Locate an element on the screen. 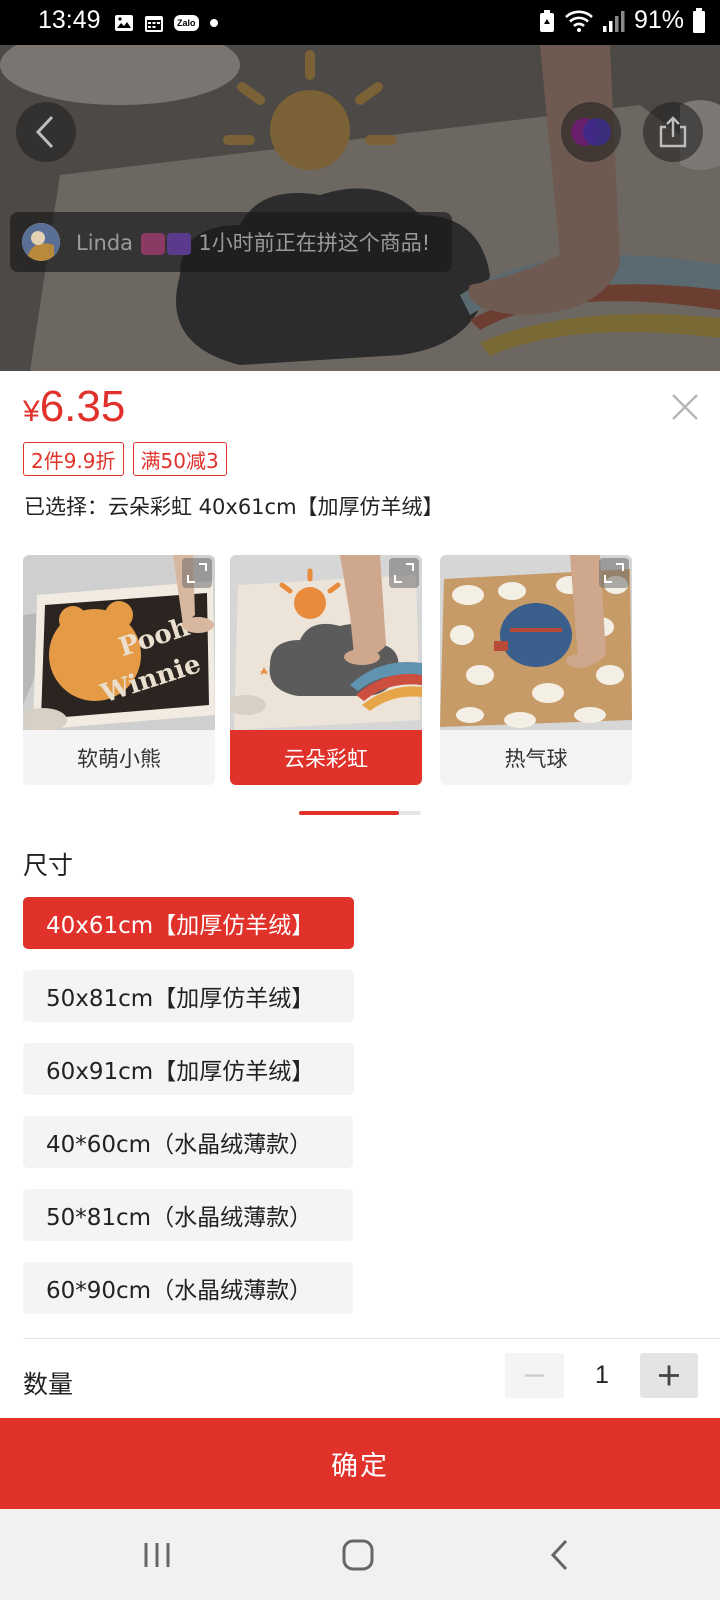 Image resolution: width=720 pixels, height=1600 pixels. plus-icon is located at coordinates (669, 1375).